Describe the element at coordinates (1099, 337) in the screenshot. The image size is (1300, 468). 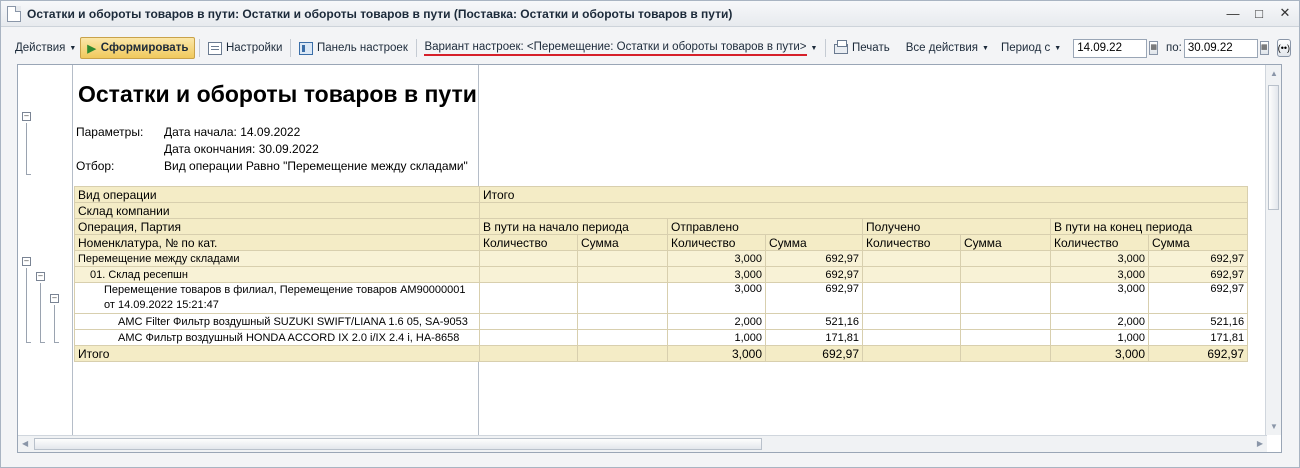
I see `cell-end-qty: 1,000` at that location.